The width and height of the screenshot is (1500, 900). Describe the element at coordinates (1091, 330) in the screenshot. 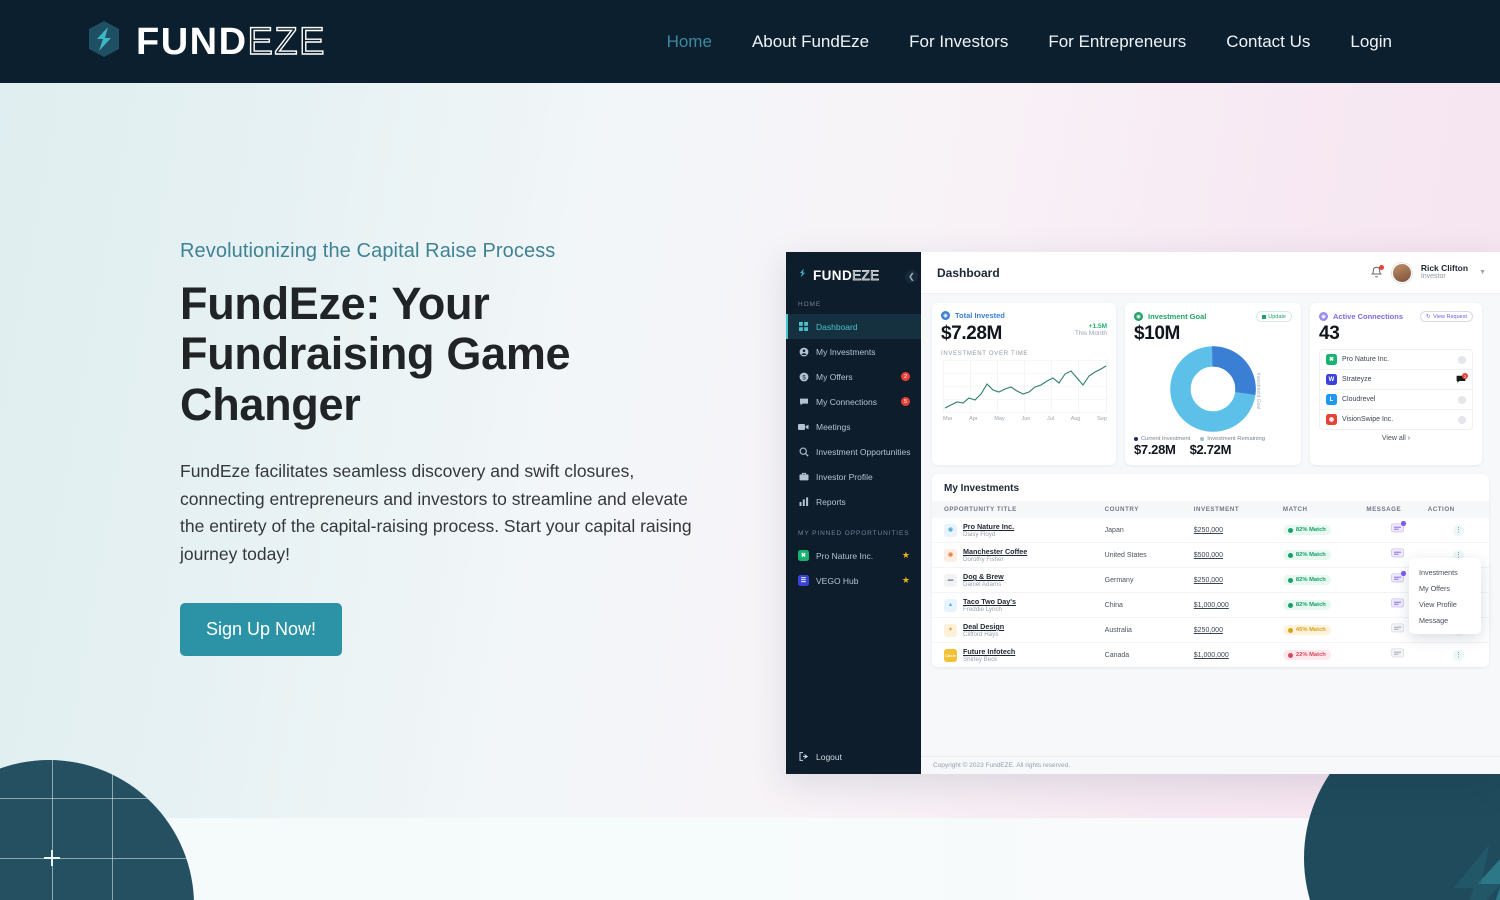

I see `change-indicator: +1.5M This Month` at that location.